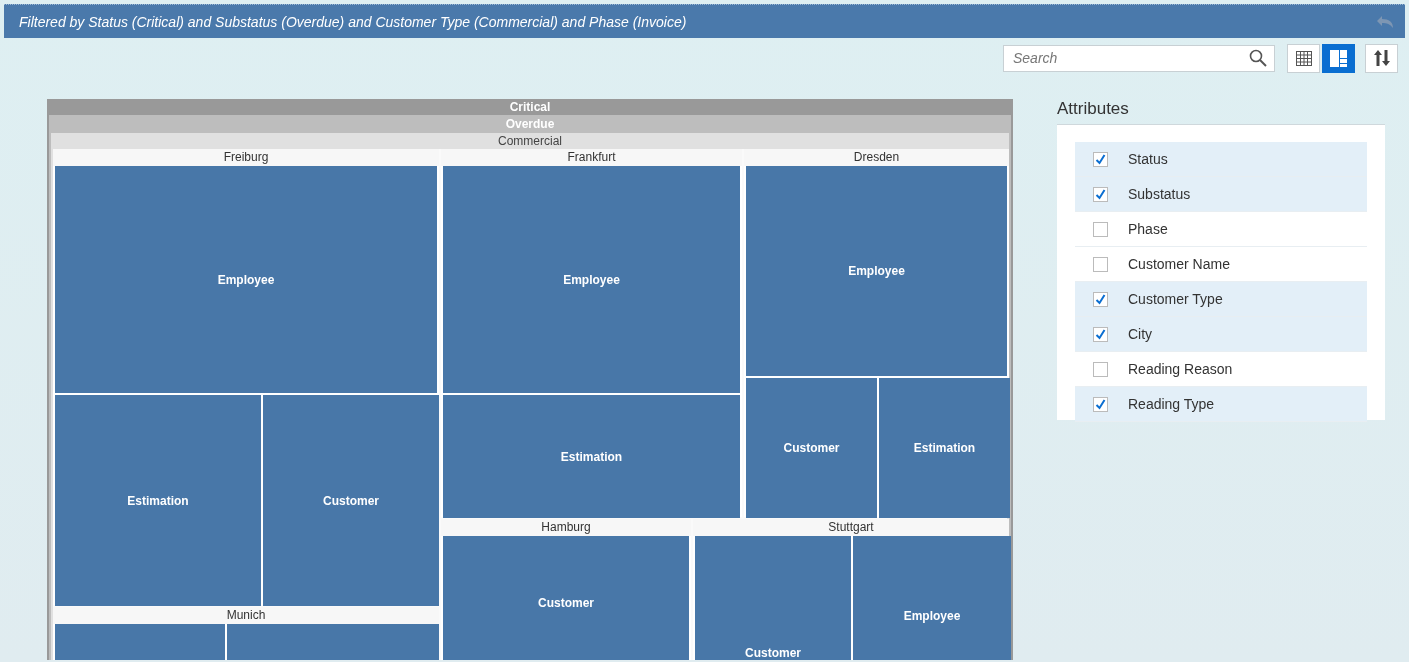  I want to click on search-field: Search, so click(1139, 58).